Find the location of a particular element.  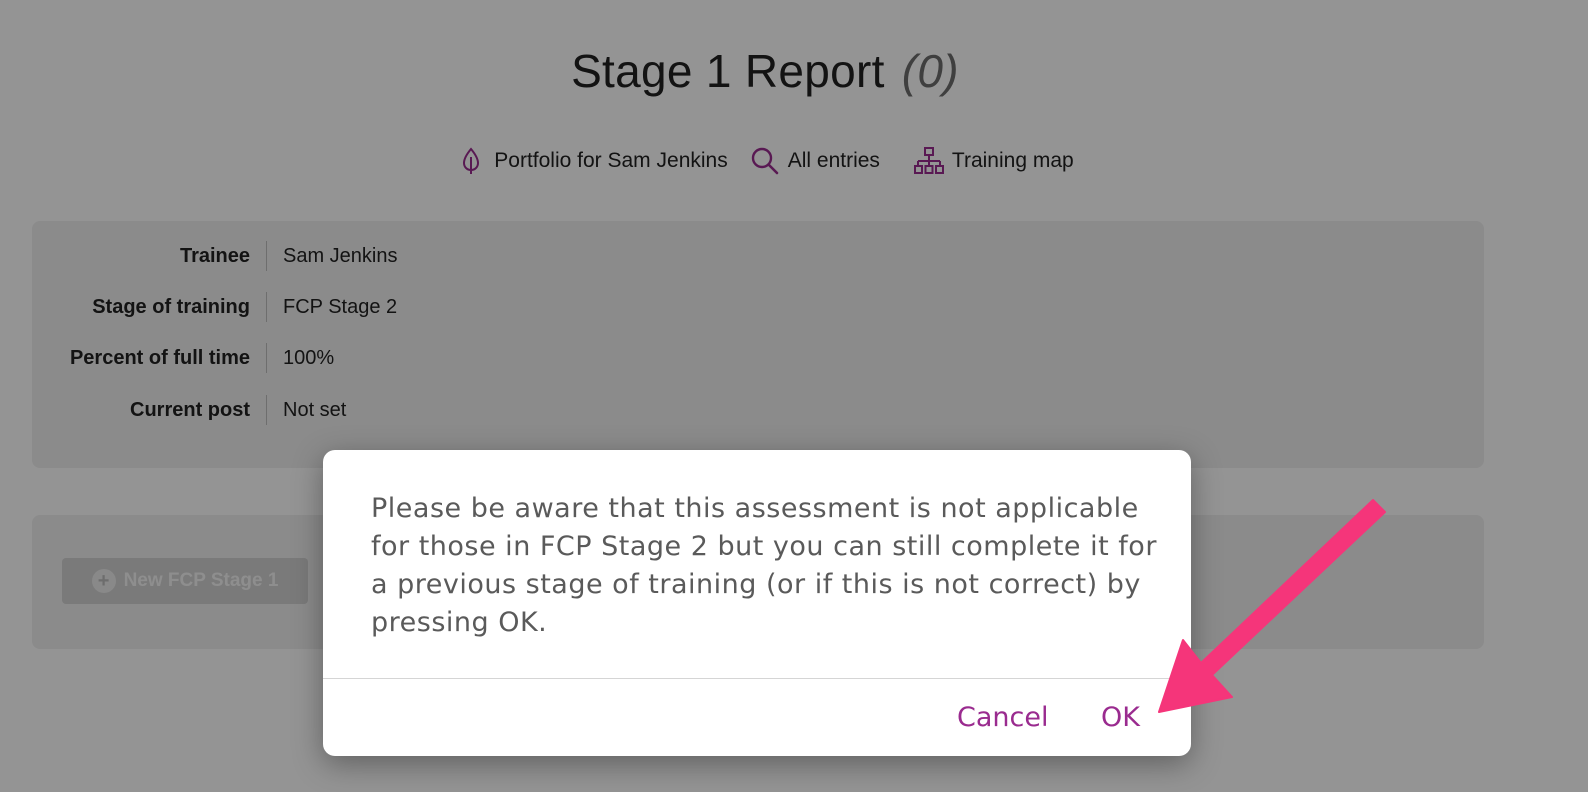

dialog-separator is located at coordinates (757, 678).